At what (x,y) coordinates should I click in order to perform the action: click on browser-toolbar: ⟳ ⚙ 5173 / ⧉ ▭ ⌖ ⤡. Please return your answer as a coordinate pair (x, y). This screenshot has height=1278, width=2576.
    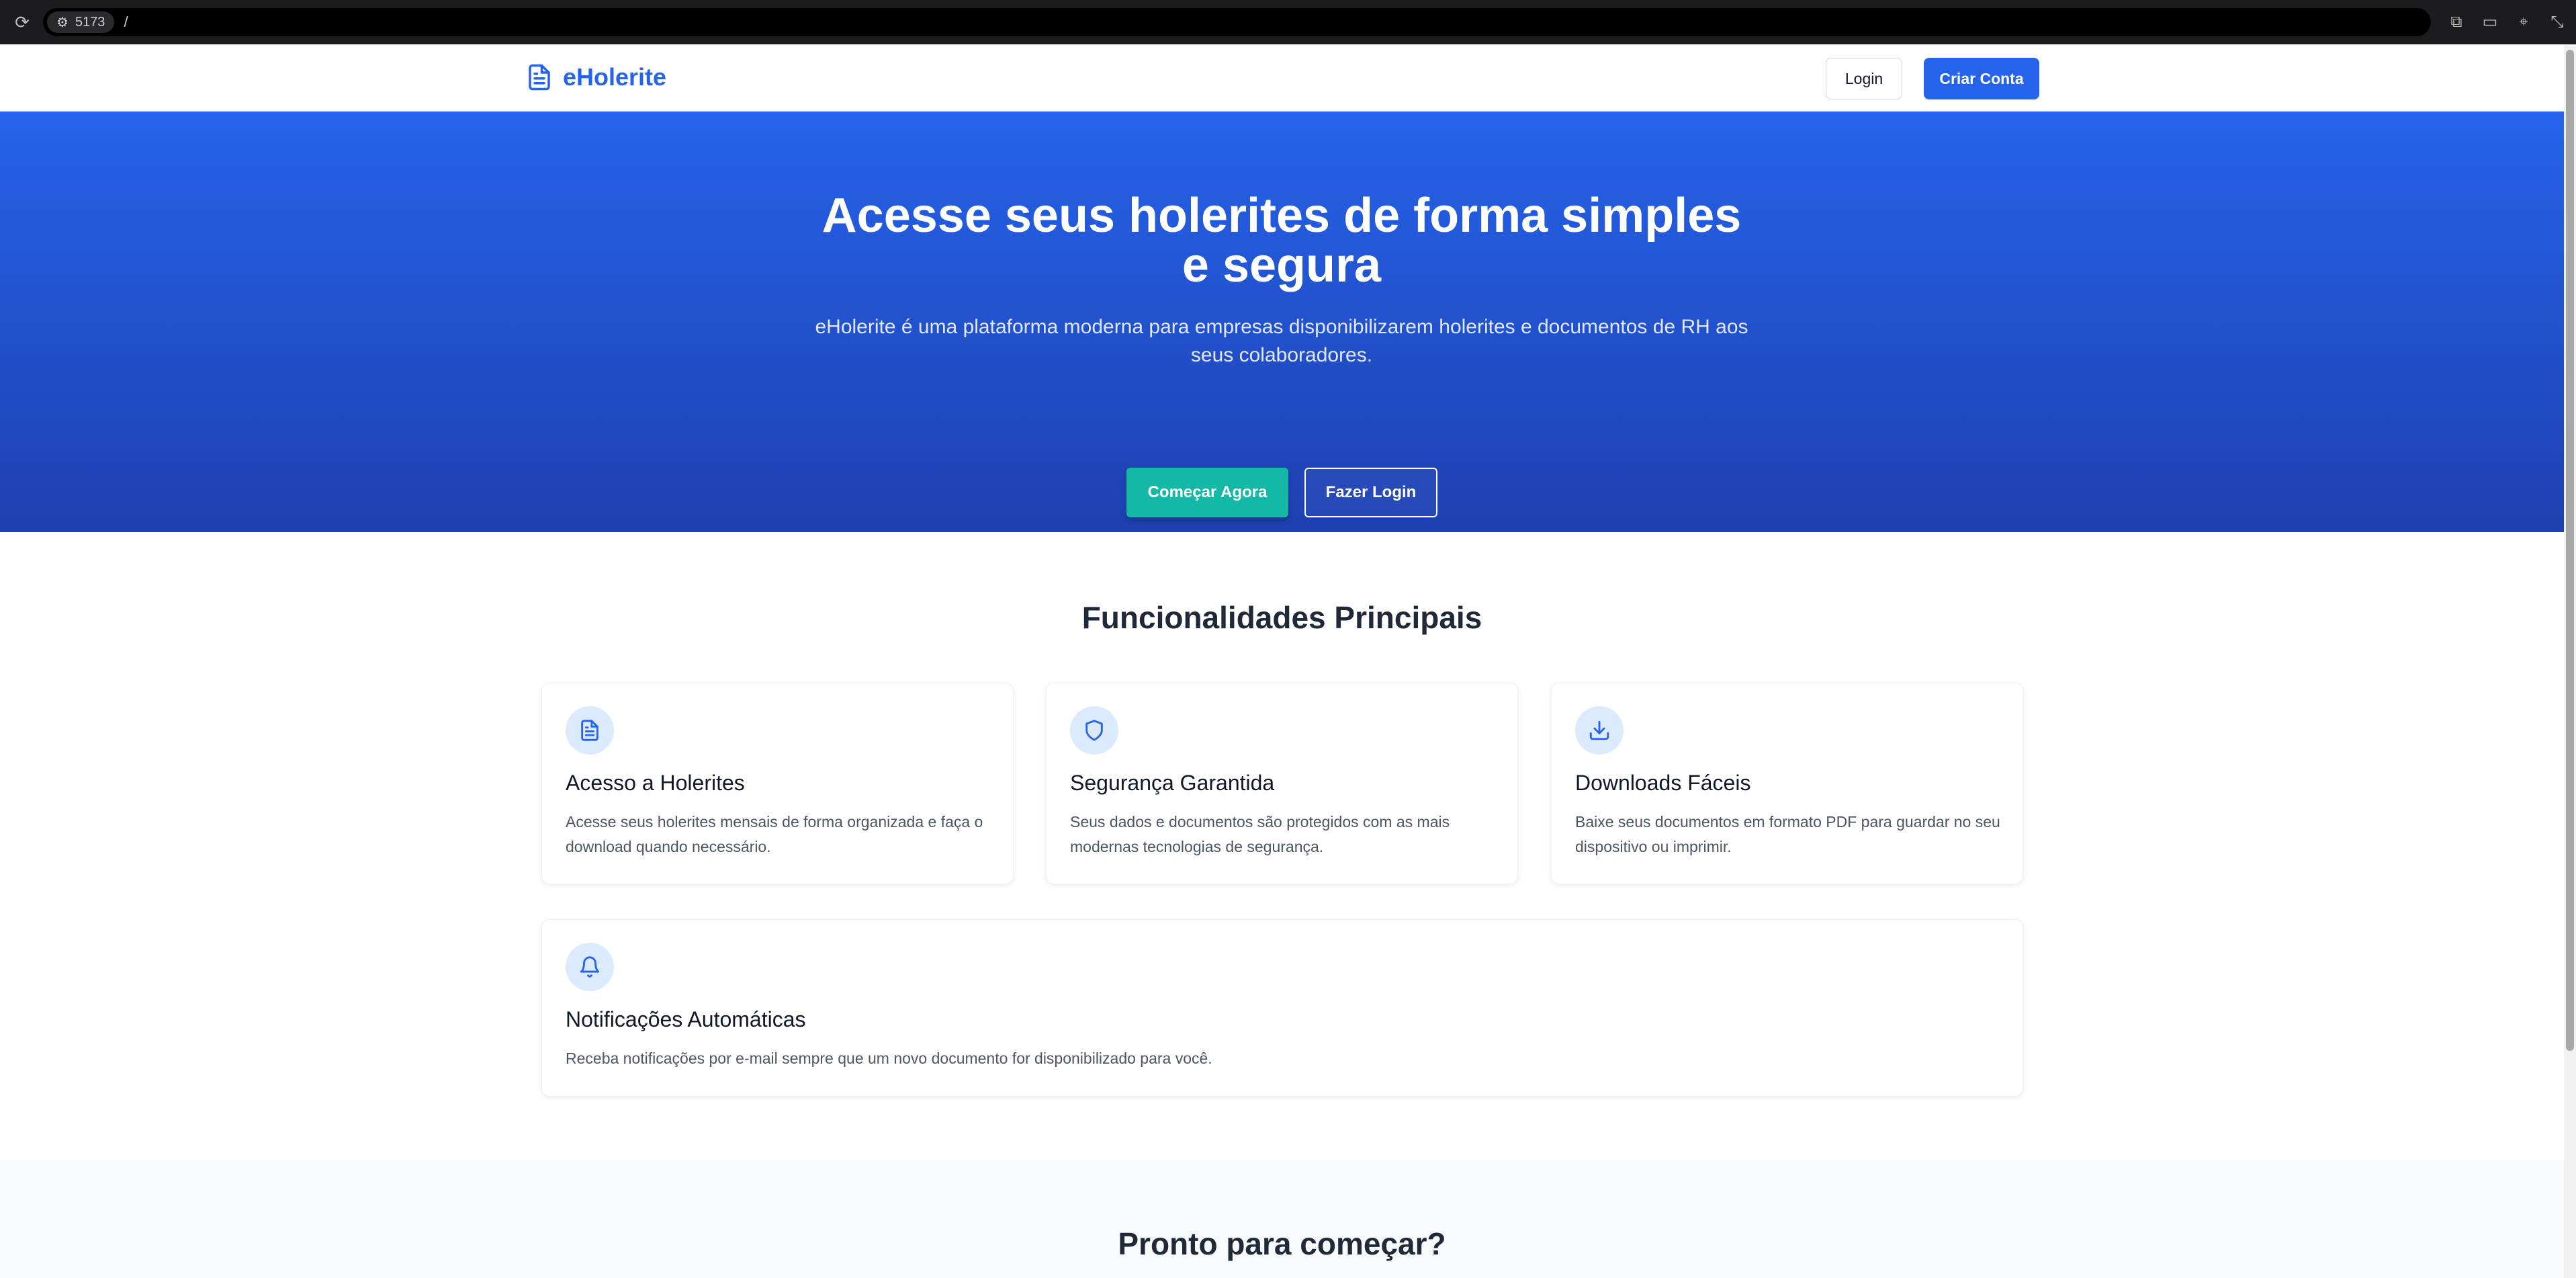
    Looking at the image, I should click on (1288, 22).